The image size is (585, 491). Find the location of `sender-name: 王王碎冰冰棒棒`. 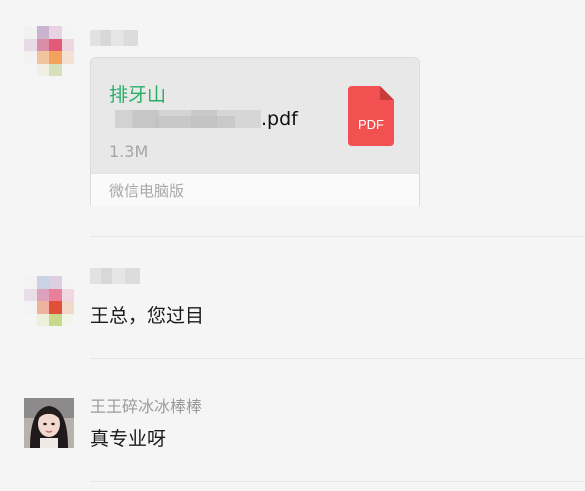

sender-name: 王王碎冰冰棒棒 is located at coordinates (146, 406).